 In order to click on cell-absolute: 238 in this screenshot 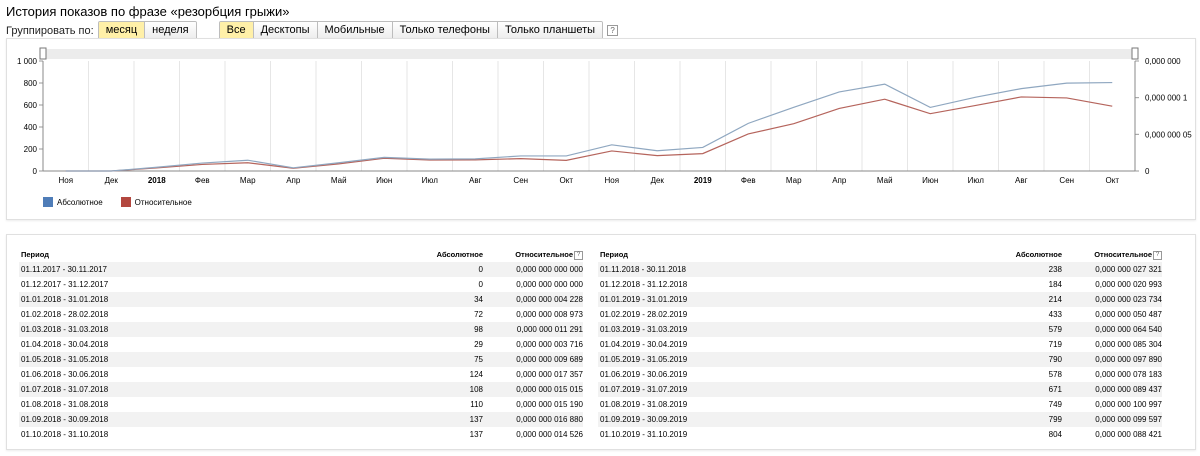, I will do `click(1055, 269)`.